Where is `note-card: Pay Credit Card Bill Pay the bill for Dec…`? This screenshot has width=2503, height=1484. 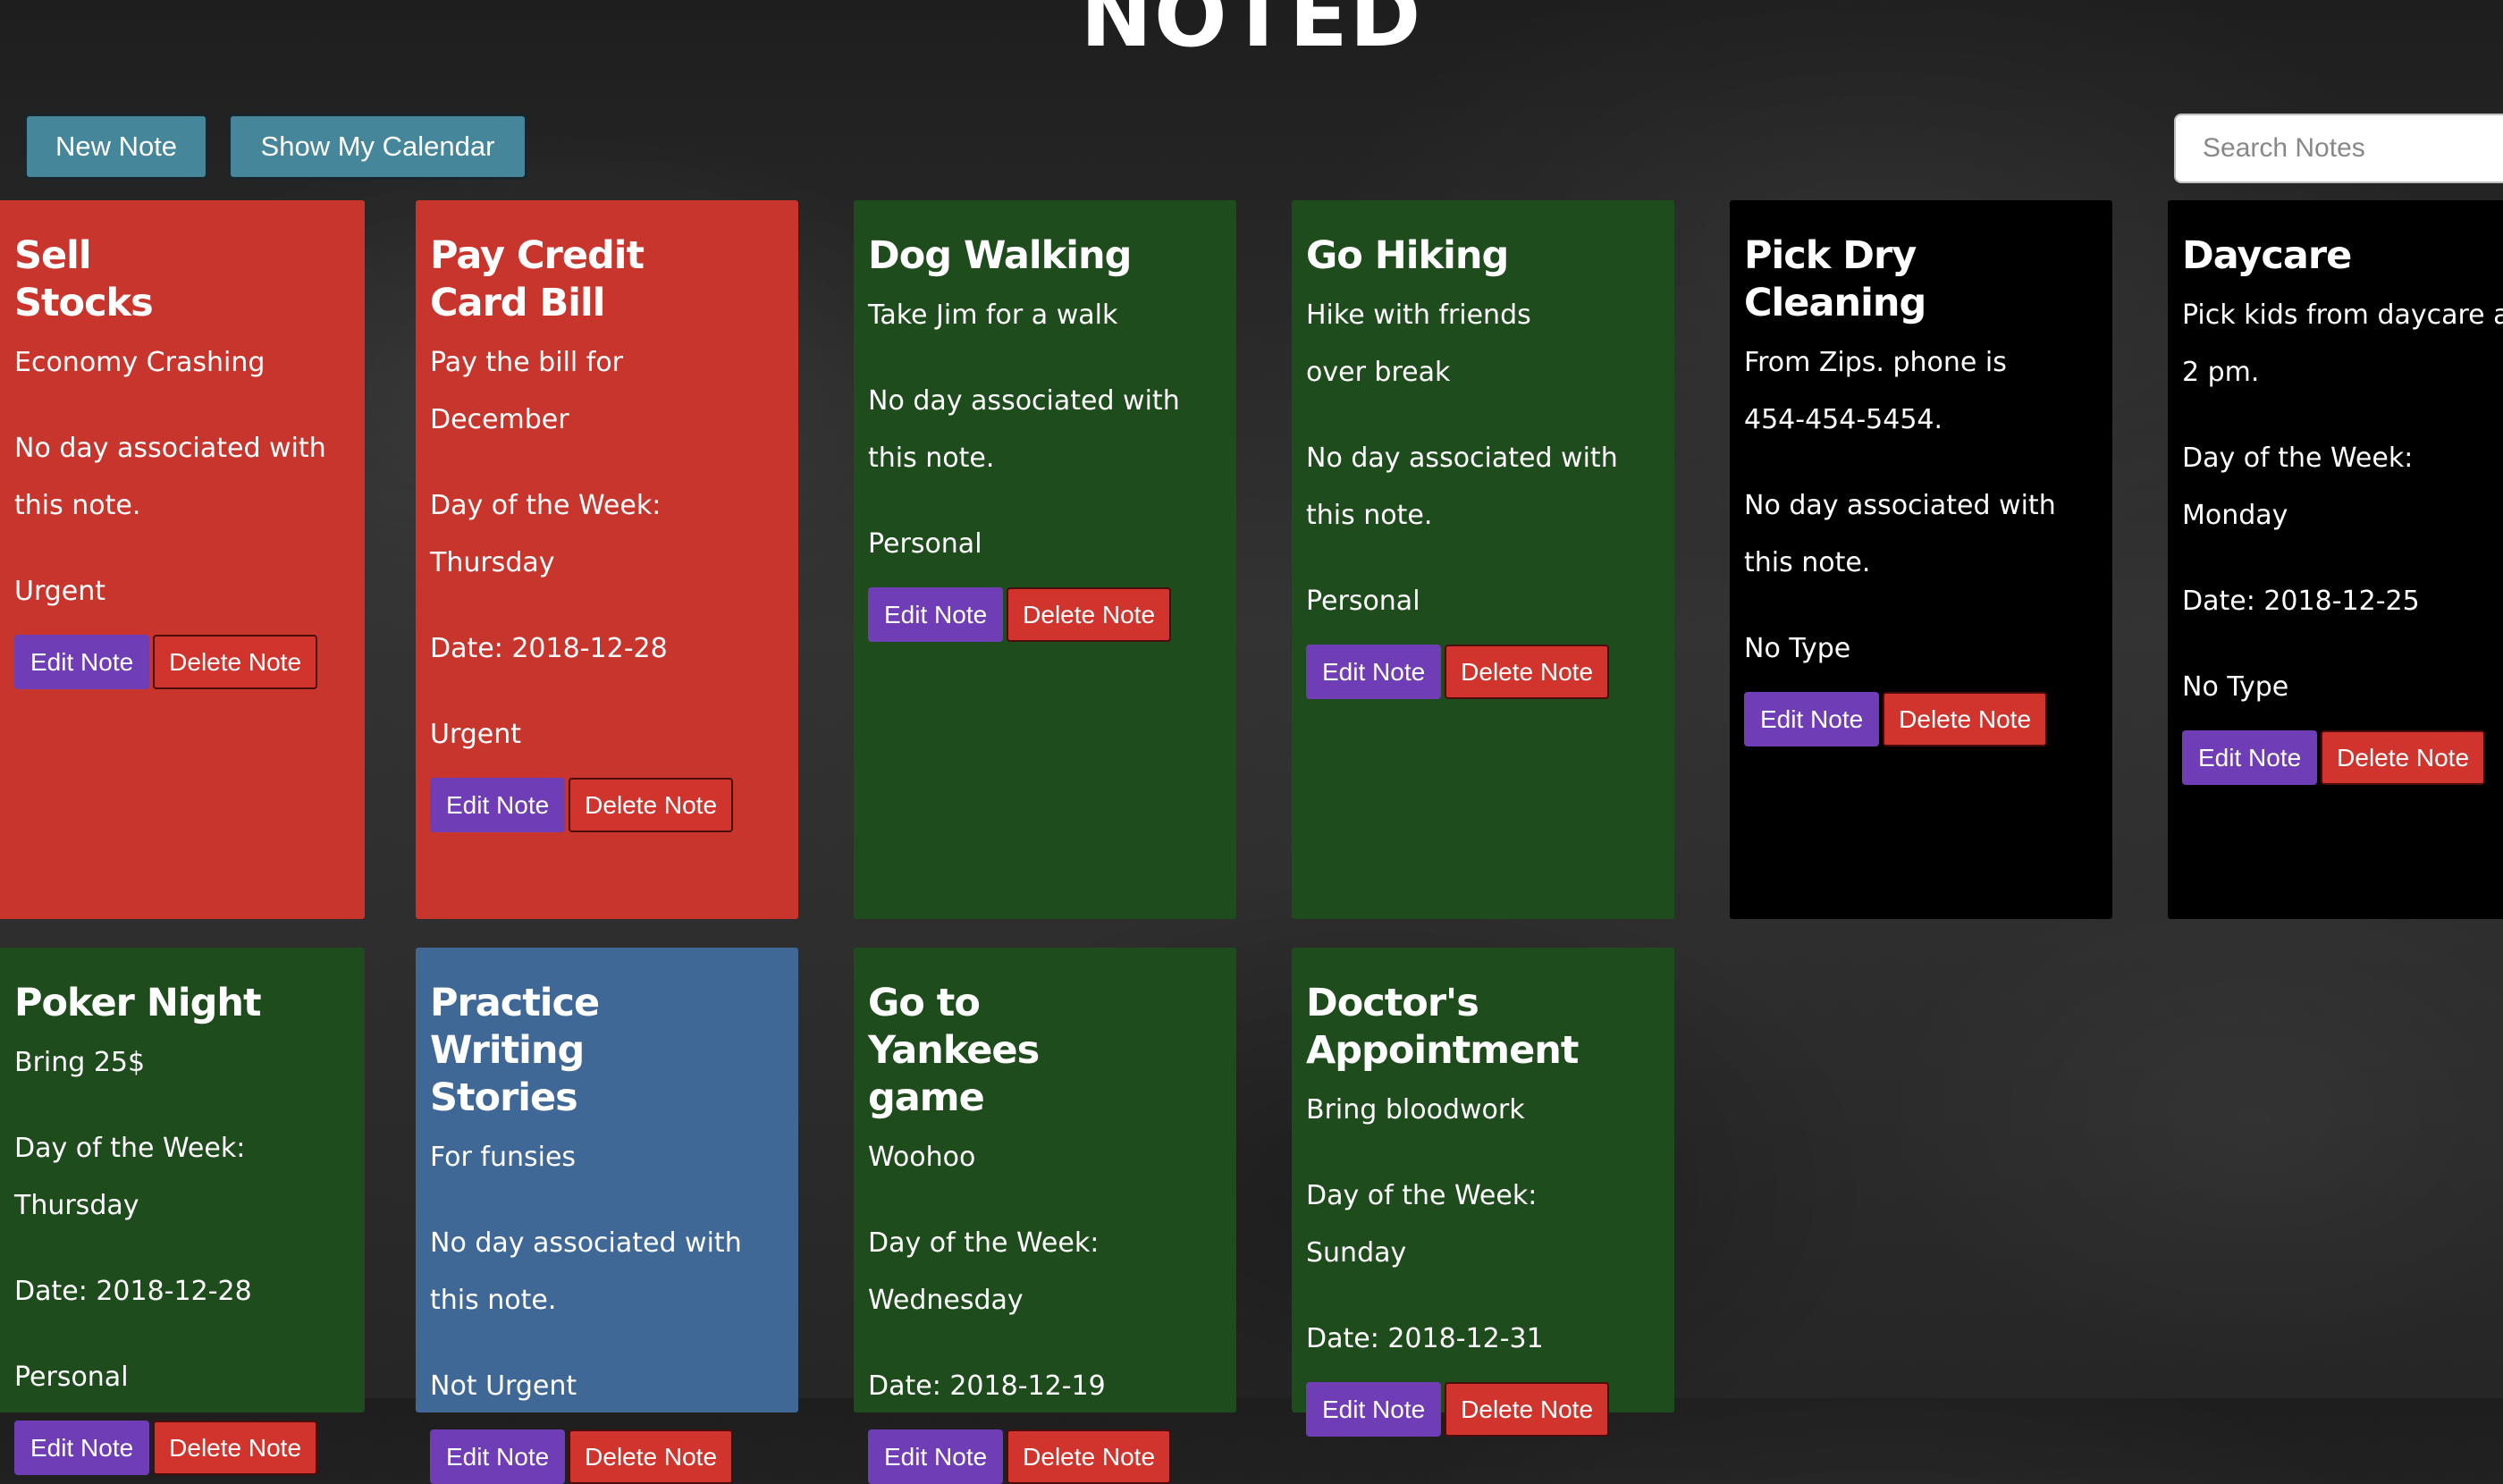
note-card: Pay Credit Card Bill Pay the bill for Dec… is located at coordinates (607, 559).